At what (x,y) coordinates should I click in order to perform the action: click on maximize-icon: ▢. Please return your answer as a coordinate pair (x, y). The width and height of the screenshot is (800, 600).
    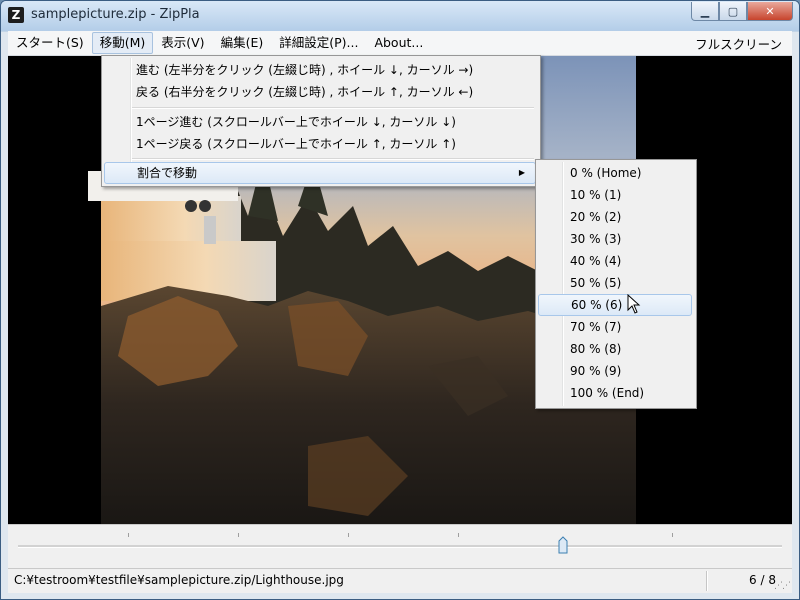
    Looking at the image, I should click on (733, 11).